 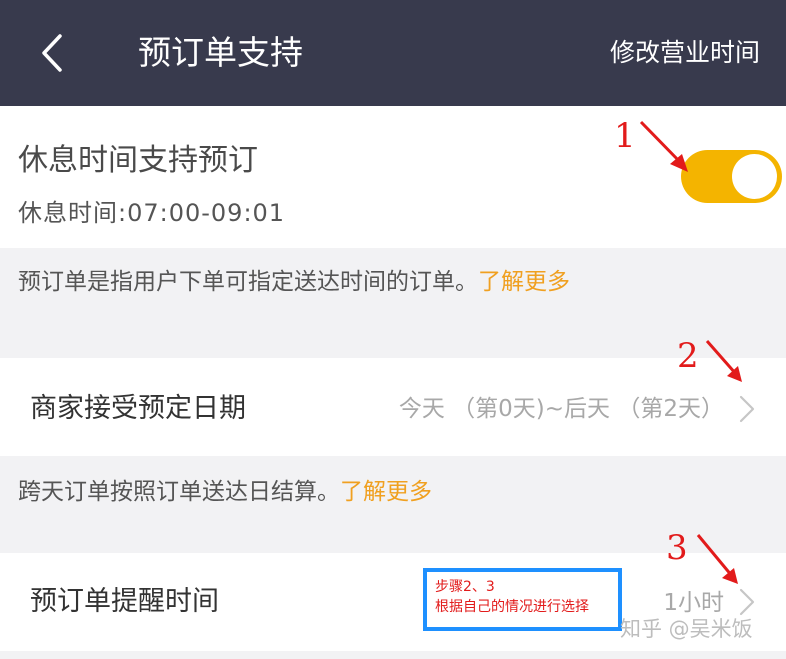 What do you see at coordinates (686, 629) in the screenshot?
I see `watermark: 知乎 @吴米饭` at bounding box center [686, 629].